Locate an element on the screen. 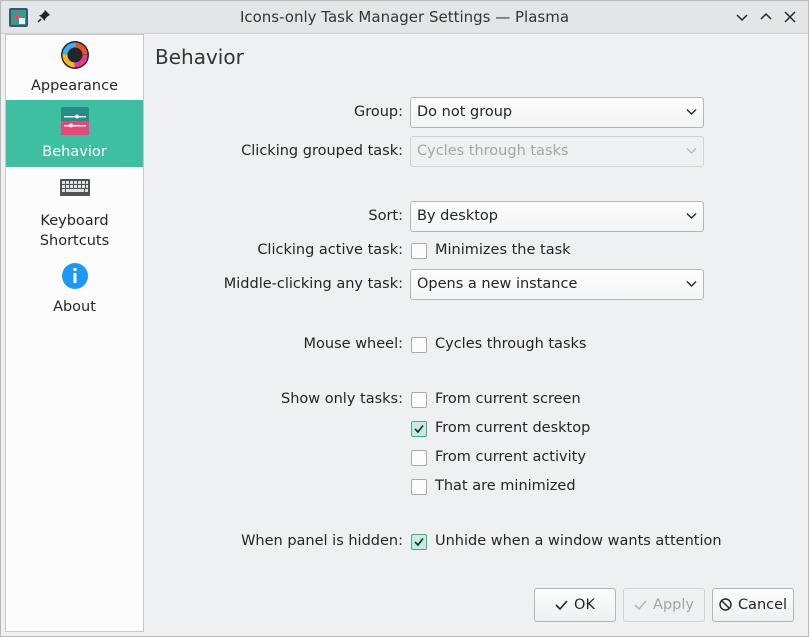  group-combobox: Do not group is located at coordinates (557, 112).